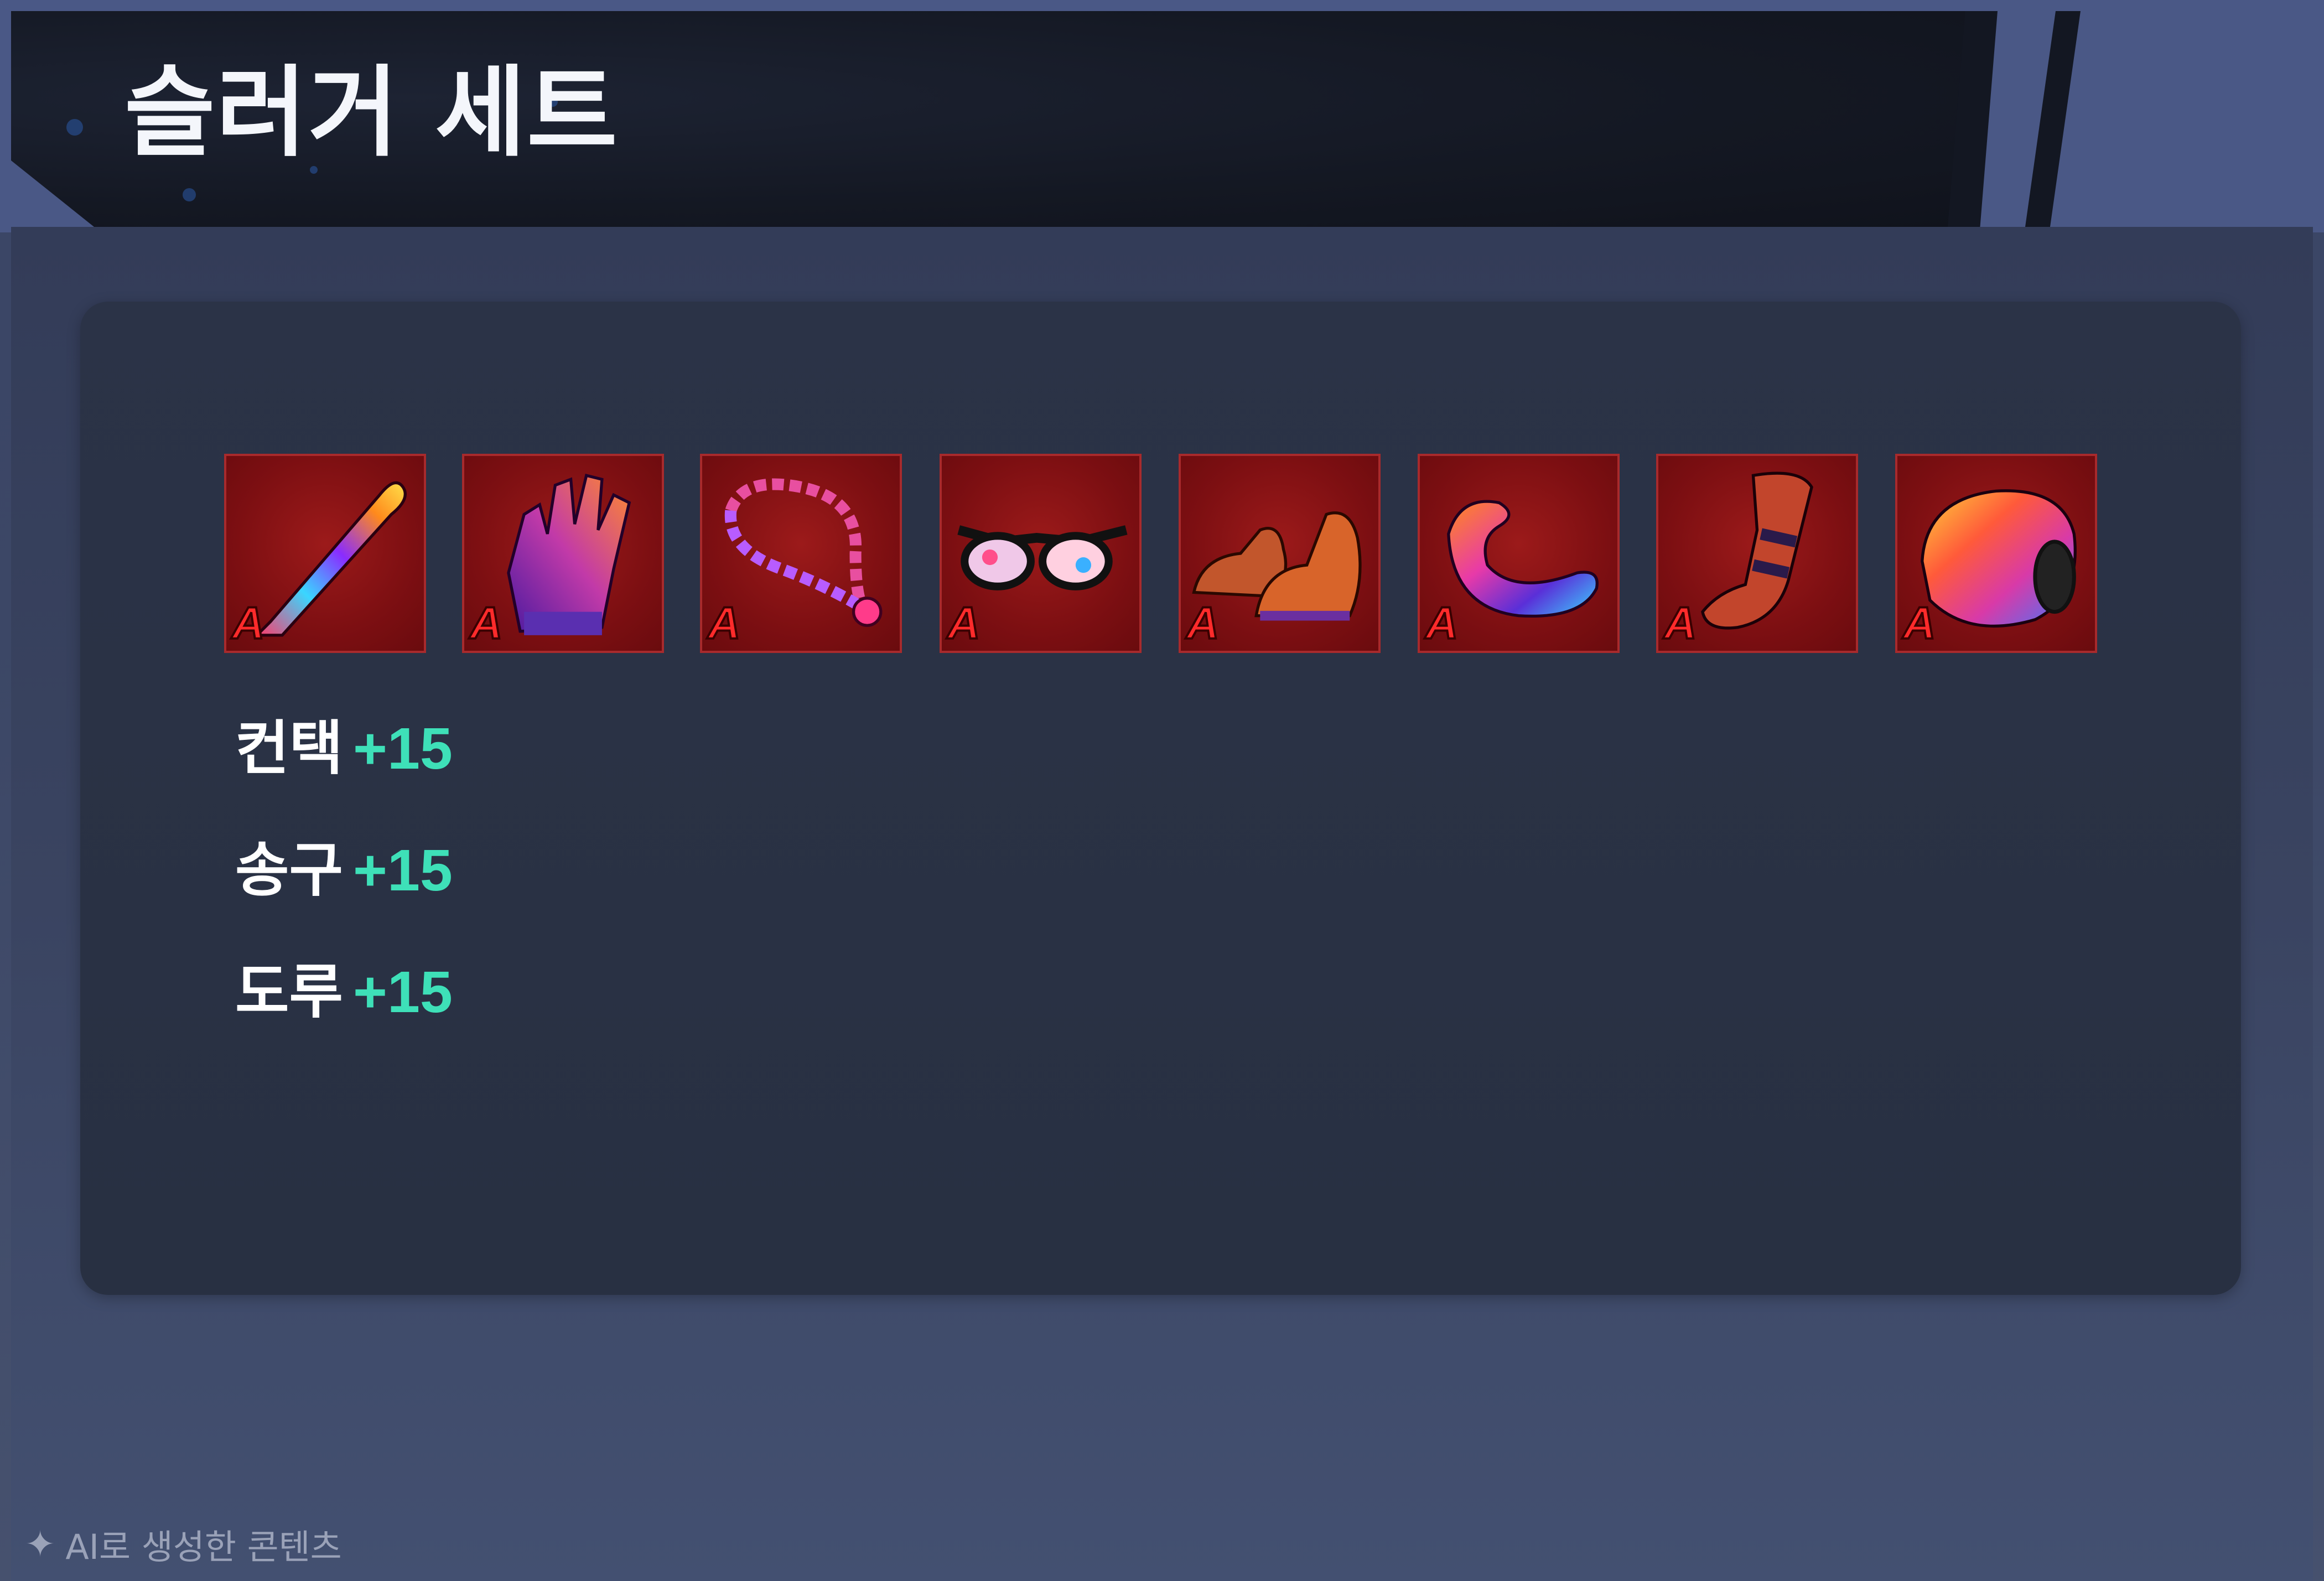 The height and width of the screenshot is (1581, 2324). What do you see at coordinates (289, 748) in the screenshot?
I see `stat-label: 컨택` at bounding box center [289, 748].